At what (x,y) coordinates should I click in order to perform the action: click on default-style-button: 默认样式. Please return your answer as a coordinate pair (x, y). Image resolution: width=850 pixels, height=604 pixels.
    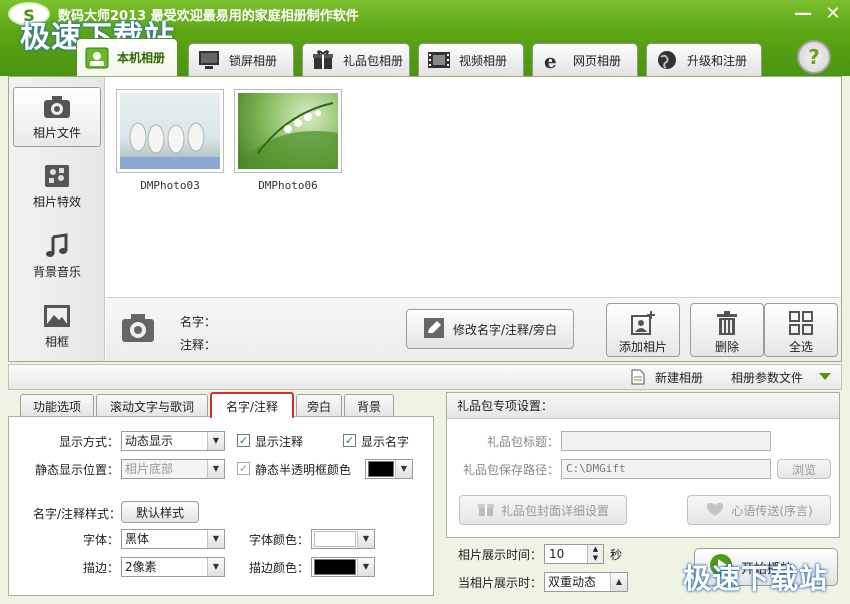
    Looking at the image, I should click on (160, 512).